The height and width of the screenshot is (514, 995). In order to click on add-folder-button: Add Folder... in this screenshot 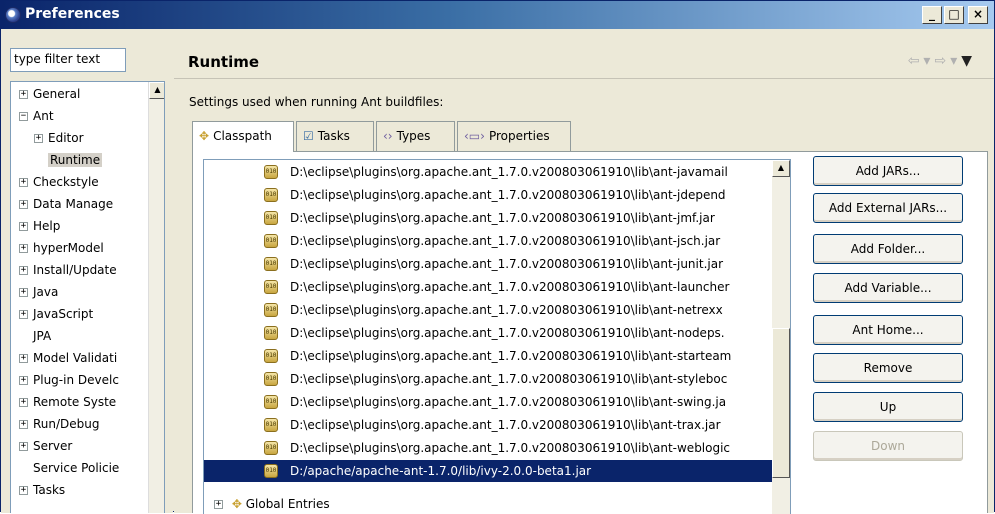, I will do `click(888, 249)`.